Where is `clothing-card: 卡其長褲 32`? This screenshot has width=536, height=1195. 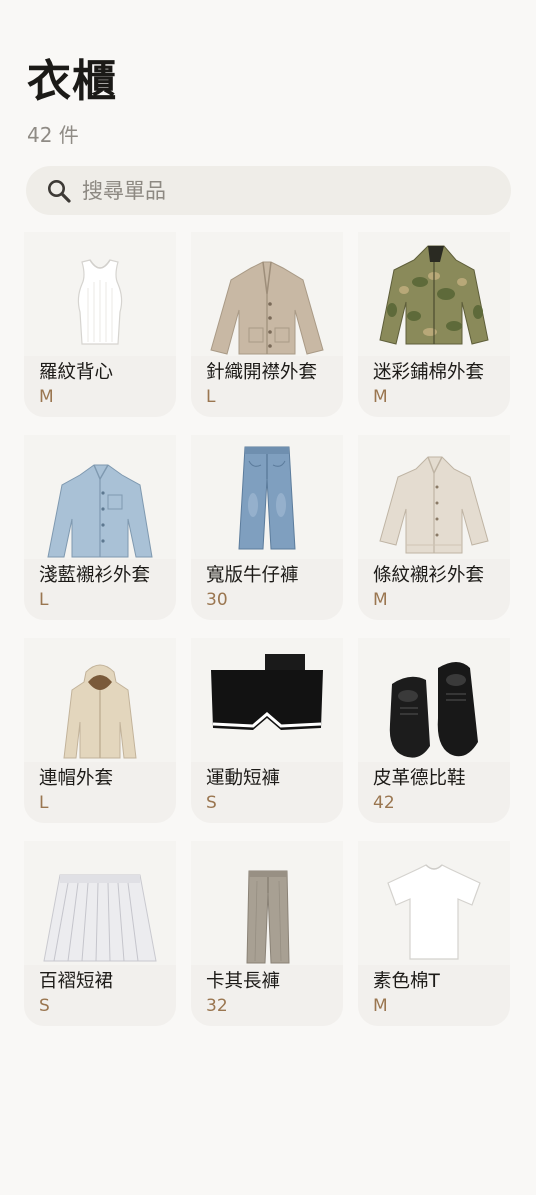 clothing-card: 卡其長褲 32 is located at coordinates (267, 933).